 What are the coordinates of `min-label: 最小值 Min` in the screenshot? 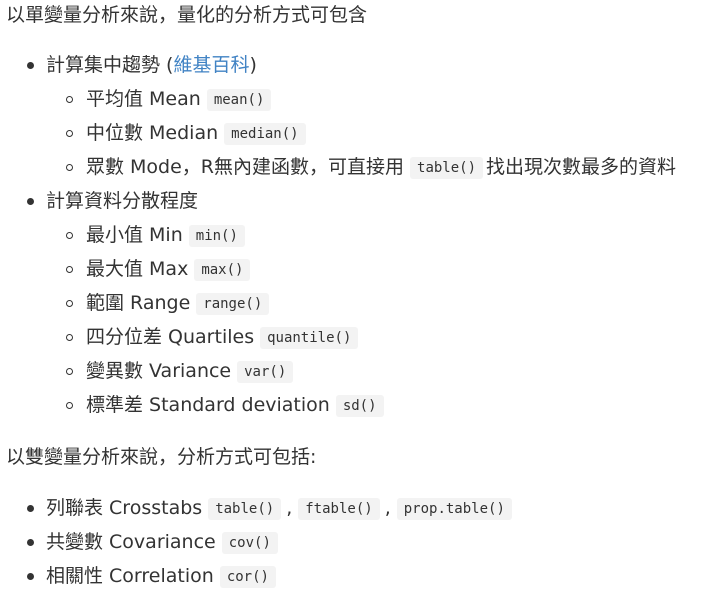 It's located at (134, 235).